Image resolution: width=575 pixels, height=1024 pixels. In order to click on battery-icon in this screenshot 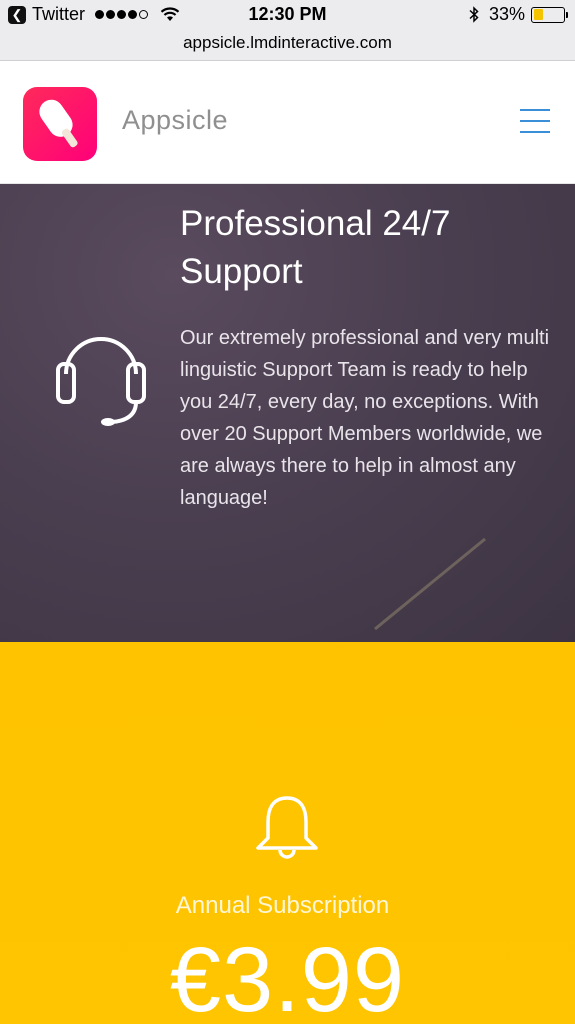, I will do `click(549, 14)`.